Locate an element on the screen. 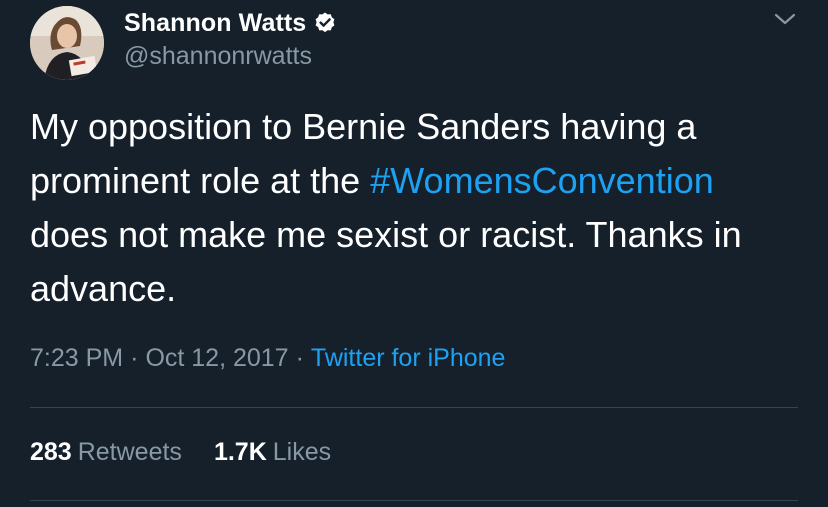 This screenshot has height=507, width=828. avatar is located at coordinates (67, 43).